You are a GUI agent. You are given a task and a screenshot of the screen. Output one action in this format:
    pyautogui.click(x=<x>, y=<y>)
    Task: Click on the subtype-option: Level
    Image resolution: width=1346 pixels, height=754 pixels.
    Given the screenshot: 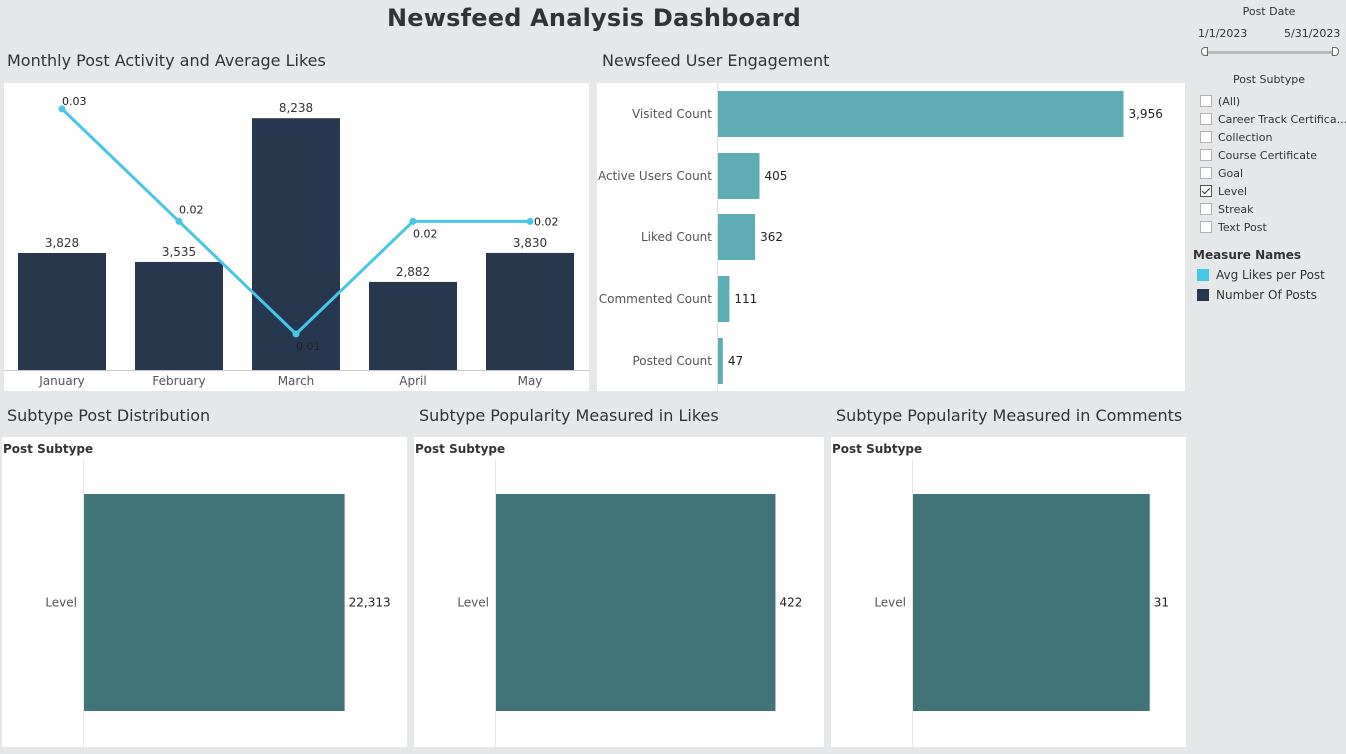 What is the action you would take?
    pyautogui.click(x=1273, y=191)
    